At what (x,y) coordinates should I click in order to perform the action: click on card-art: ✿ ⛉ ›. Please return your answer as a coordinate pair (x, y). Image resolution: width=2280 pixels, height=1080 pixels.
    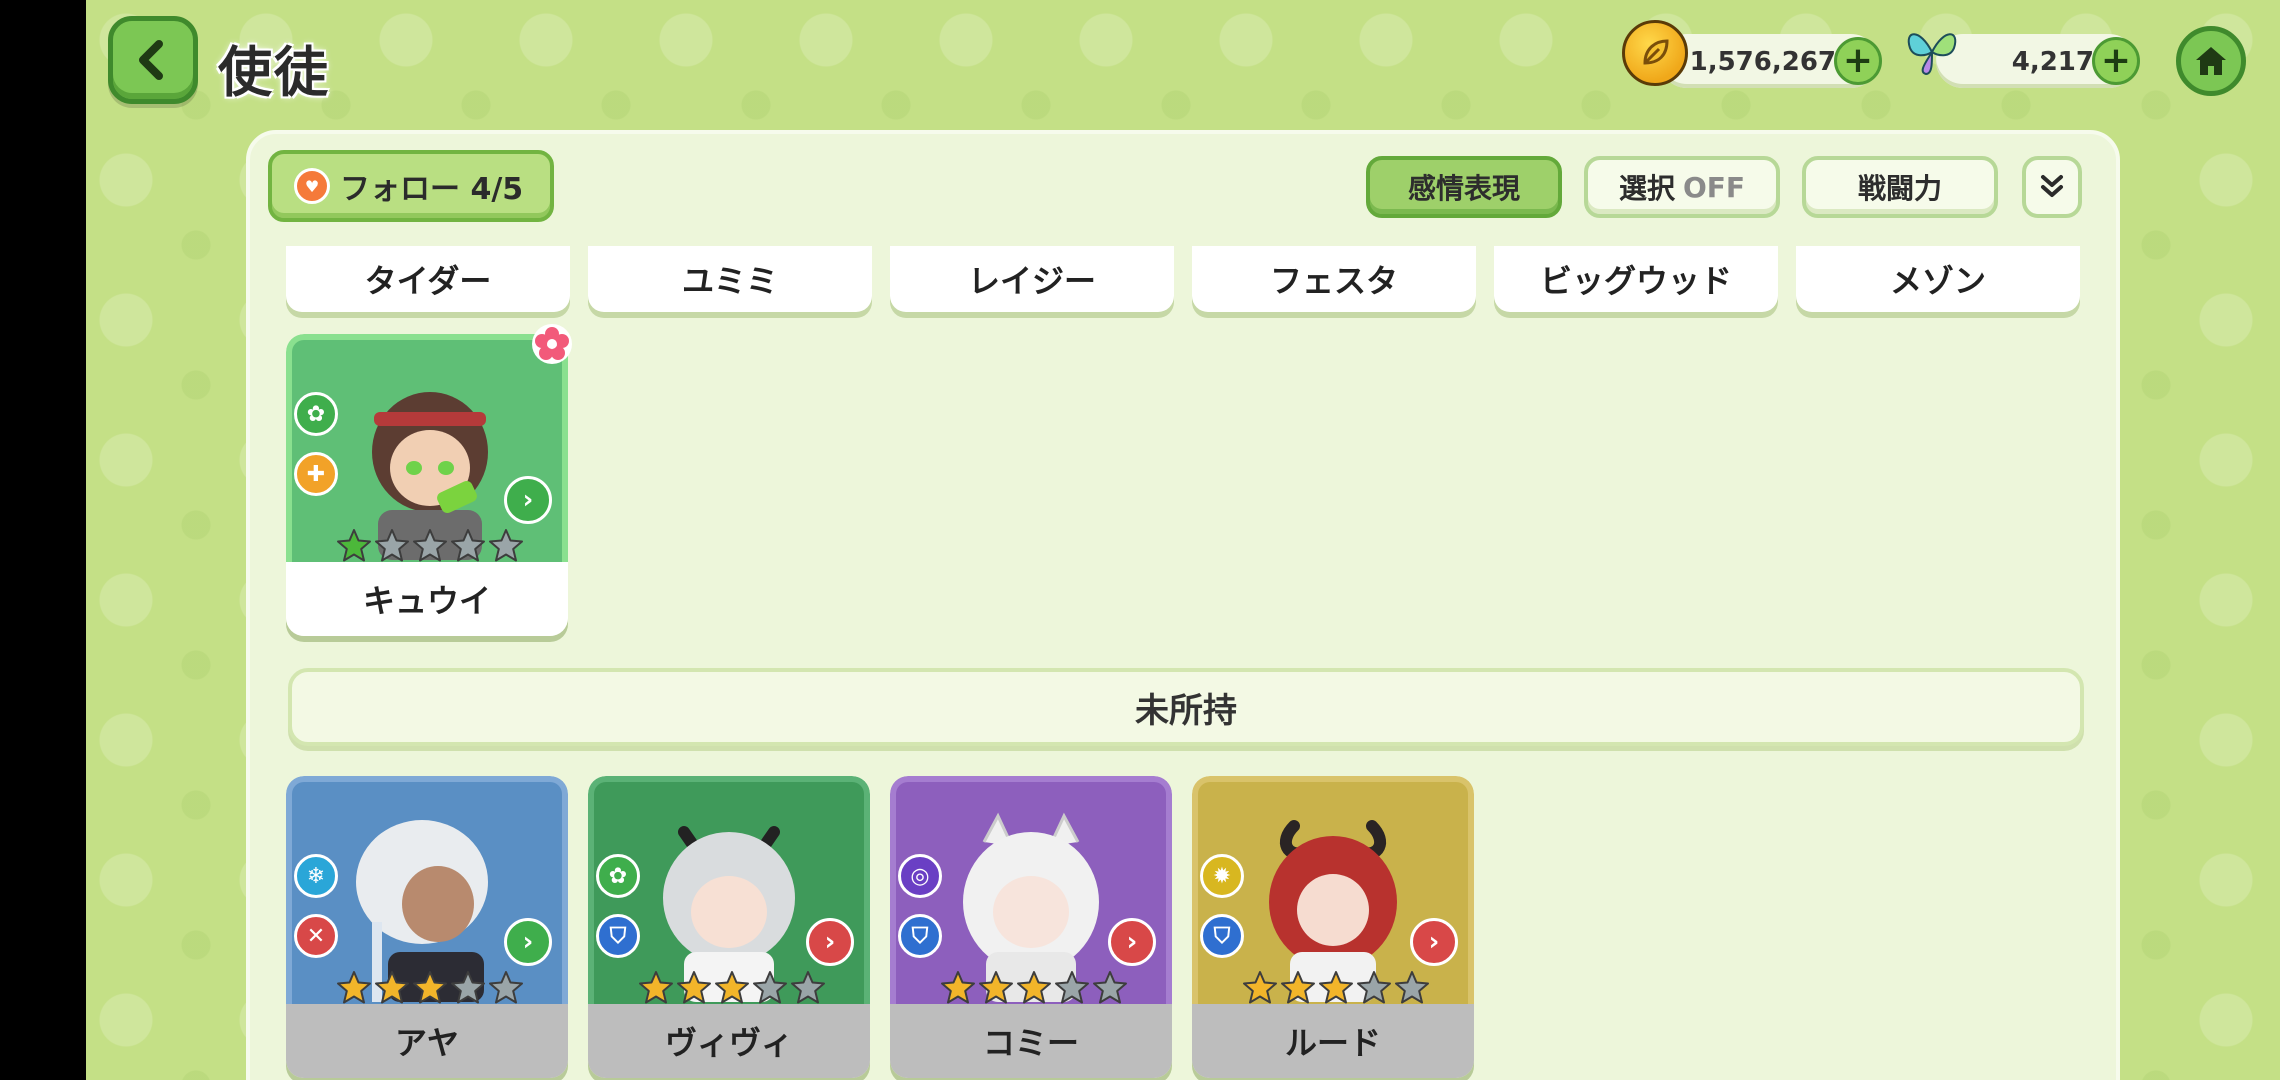
    Looking at the image, I should click on (729, 890).